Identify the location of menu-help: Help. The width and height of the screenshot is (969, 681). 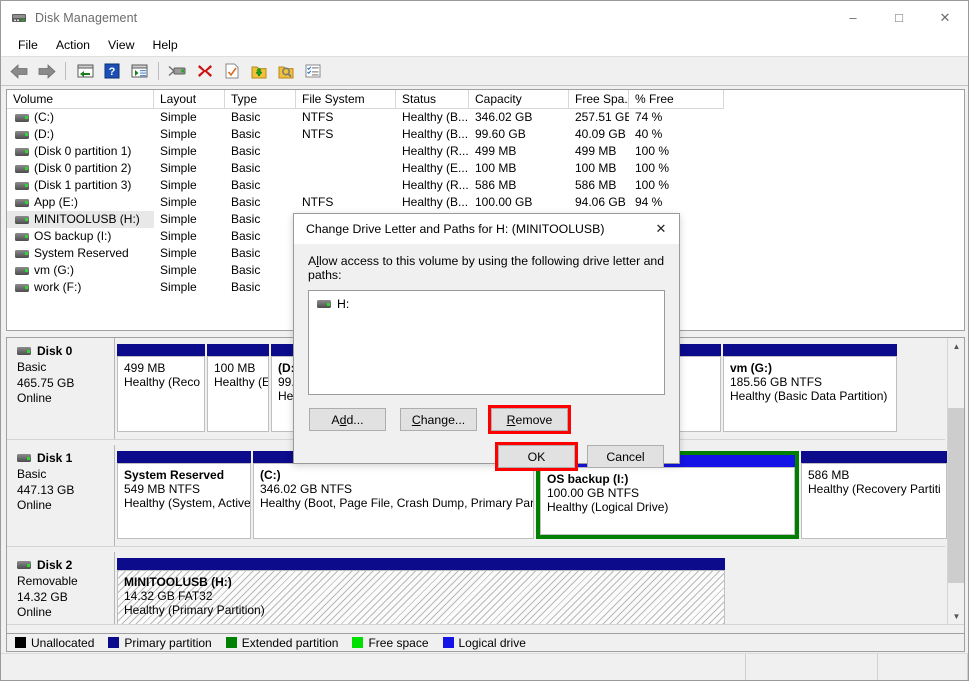
(164, 45).